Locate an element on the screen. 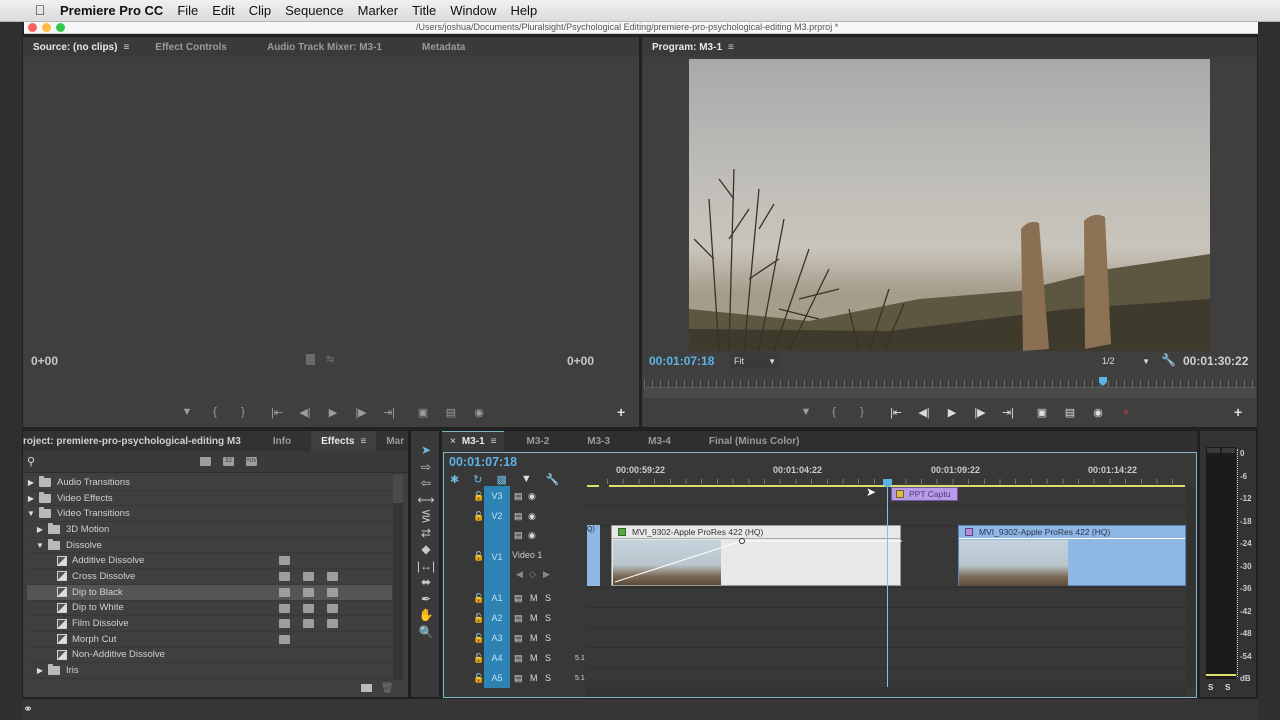 This screenshot has width=1280, height=720. panel-menu-icon: ≡ is located at coordinates (494, 441).